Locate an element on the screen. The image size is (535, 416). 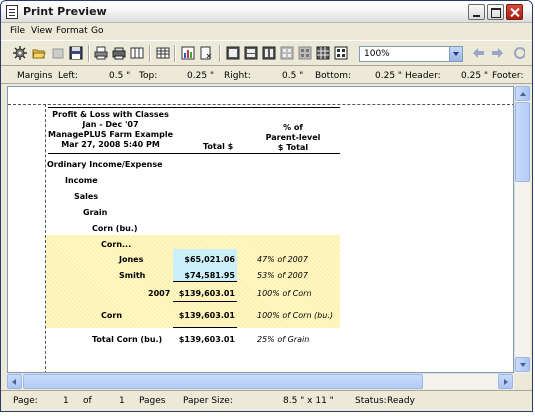
pages-label: Pages is located at coordinates (152, 401).